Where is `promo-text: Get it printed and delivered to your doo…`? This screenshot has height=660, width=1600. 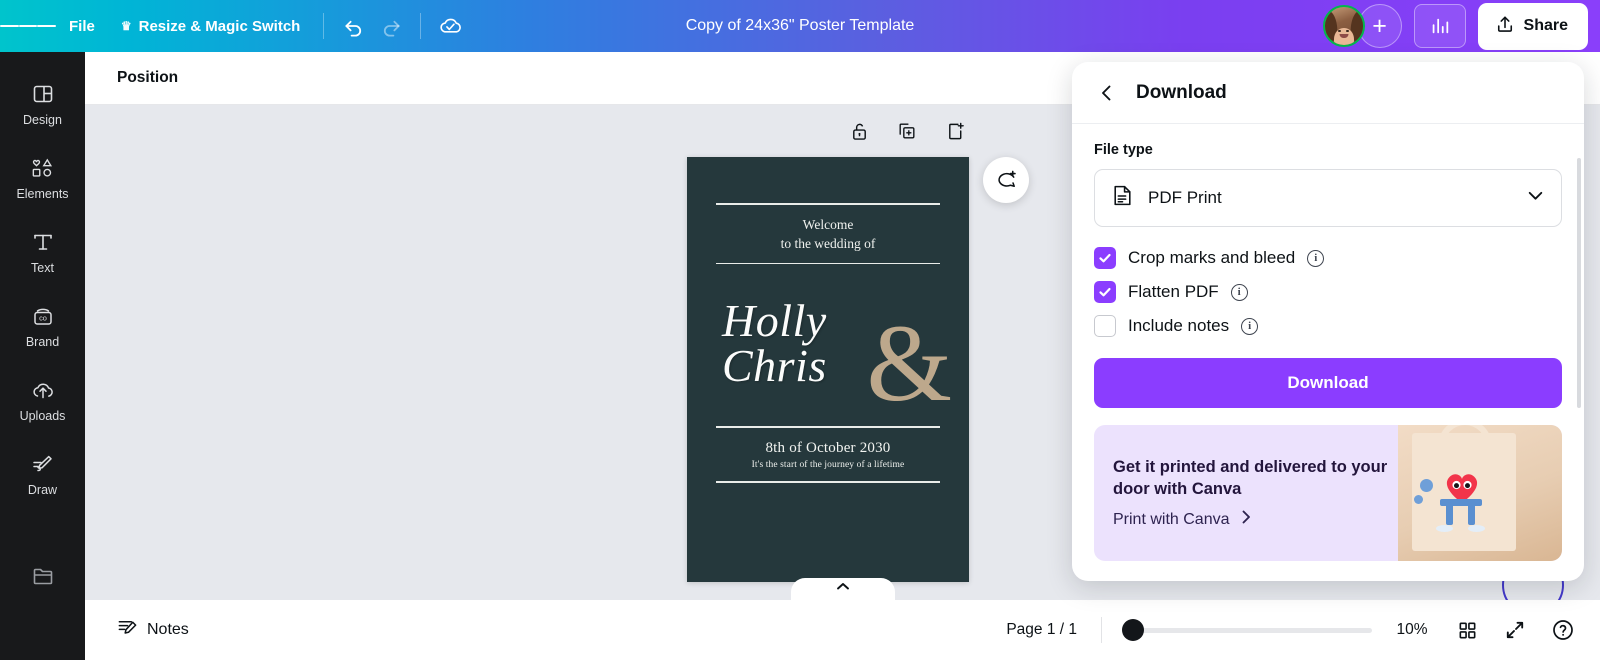 promo-text: Get it printed and delivered to your doo… is located at coordinates (1244, 493).